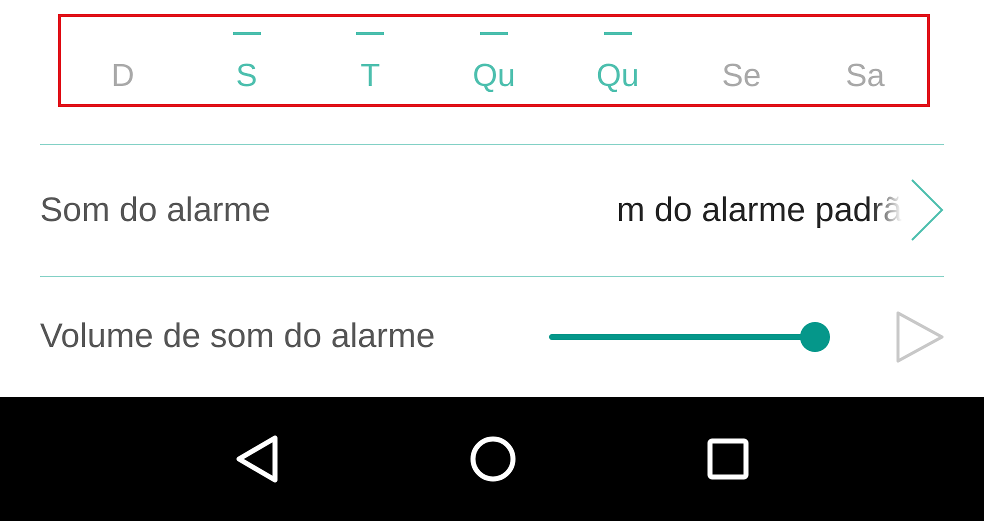 The height and width of the screenshot is (521, 984). Describe the element at coordinates (759, 210) in the screenshot. I see `setting-value: m do alarme padrã` at that location.